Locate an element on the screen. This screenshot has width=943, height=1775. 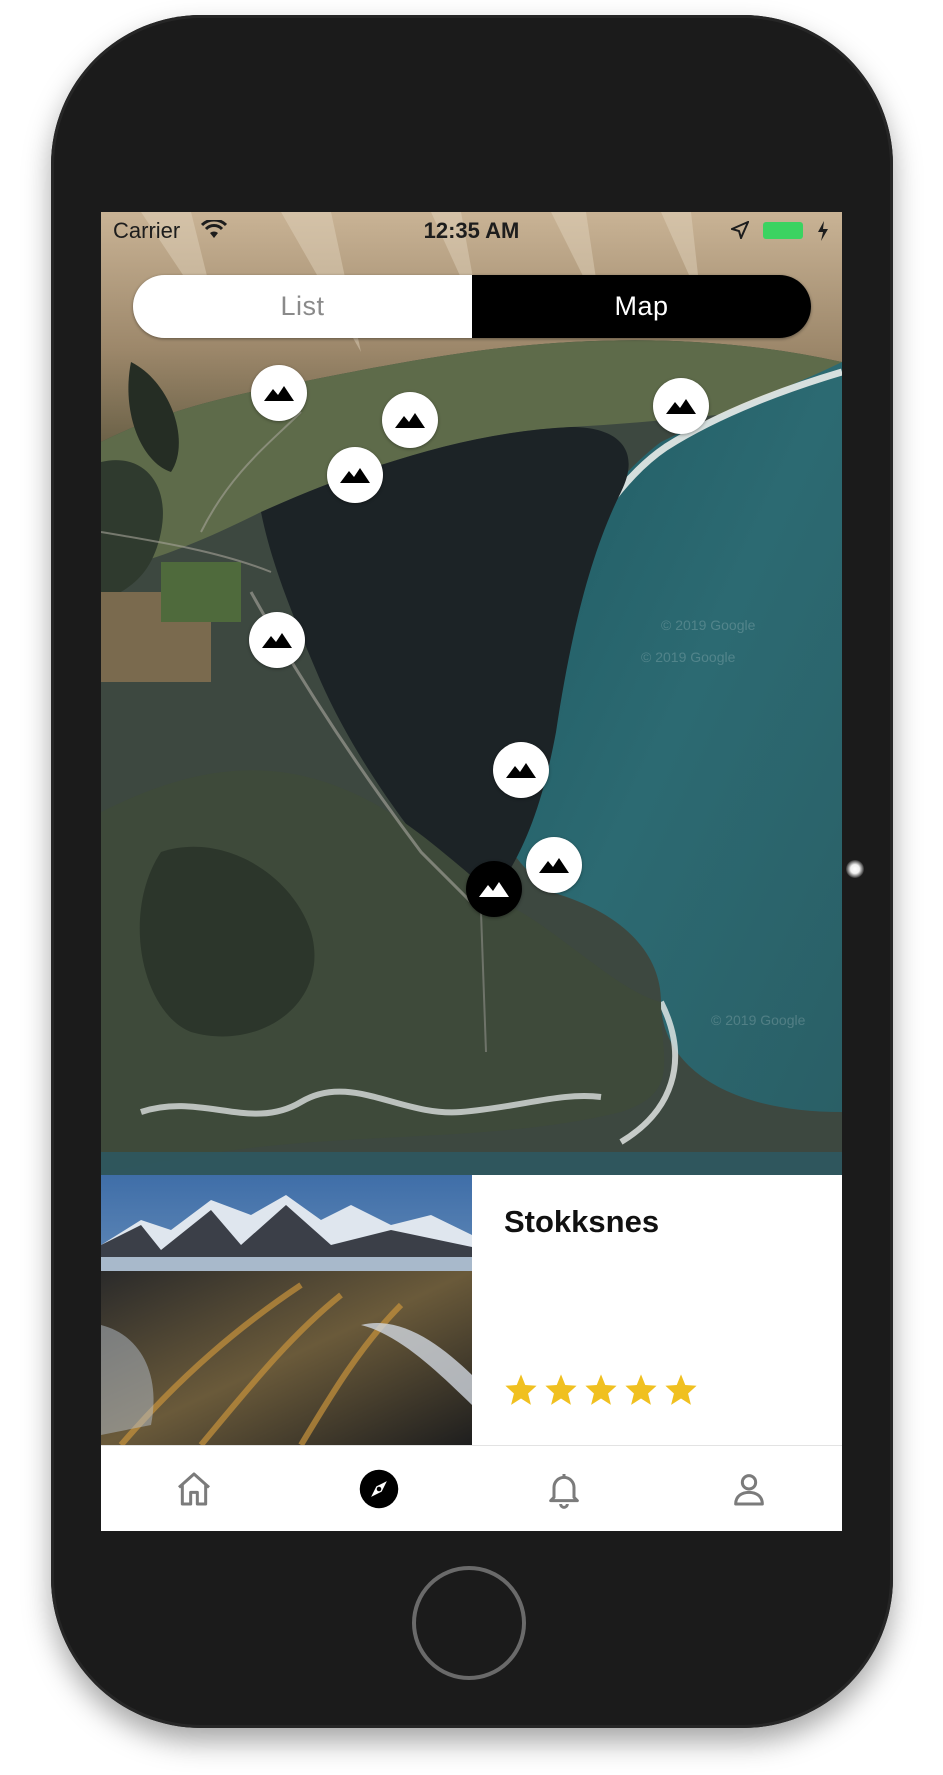
tab-bar is located at coordinates (471, 1488).